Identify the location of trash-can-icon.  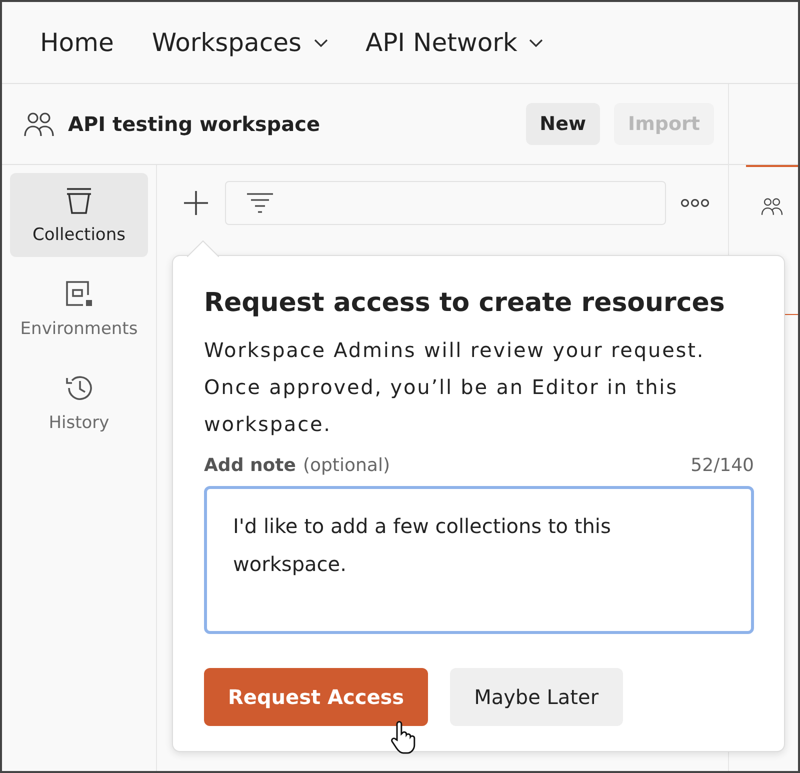
(79, 201).